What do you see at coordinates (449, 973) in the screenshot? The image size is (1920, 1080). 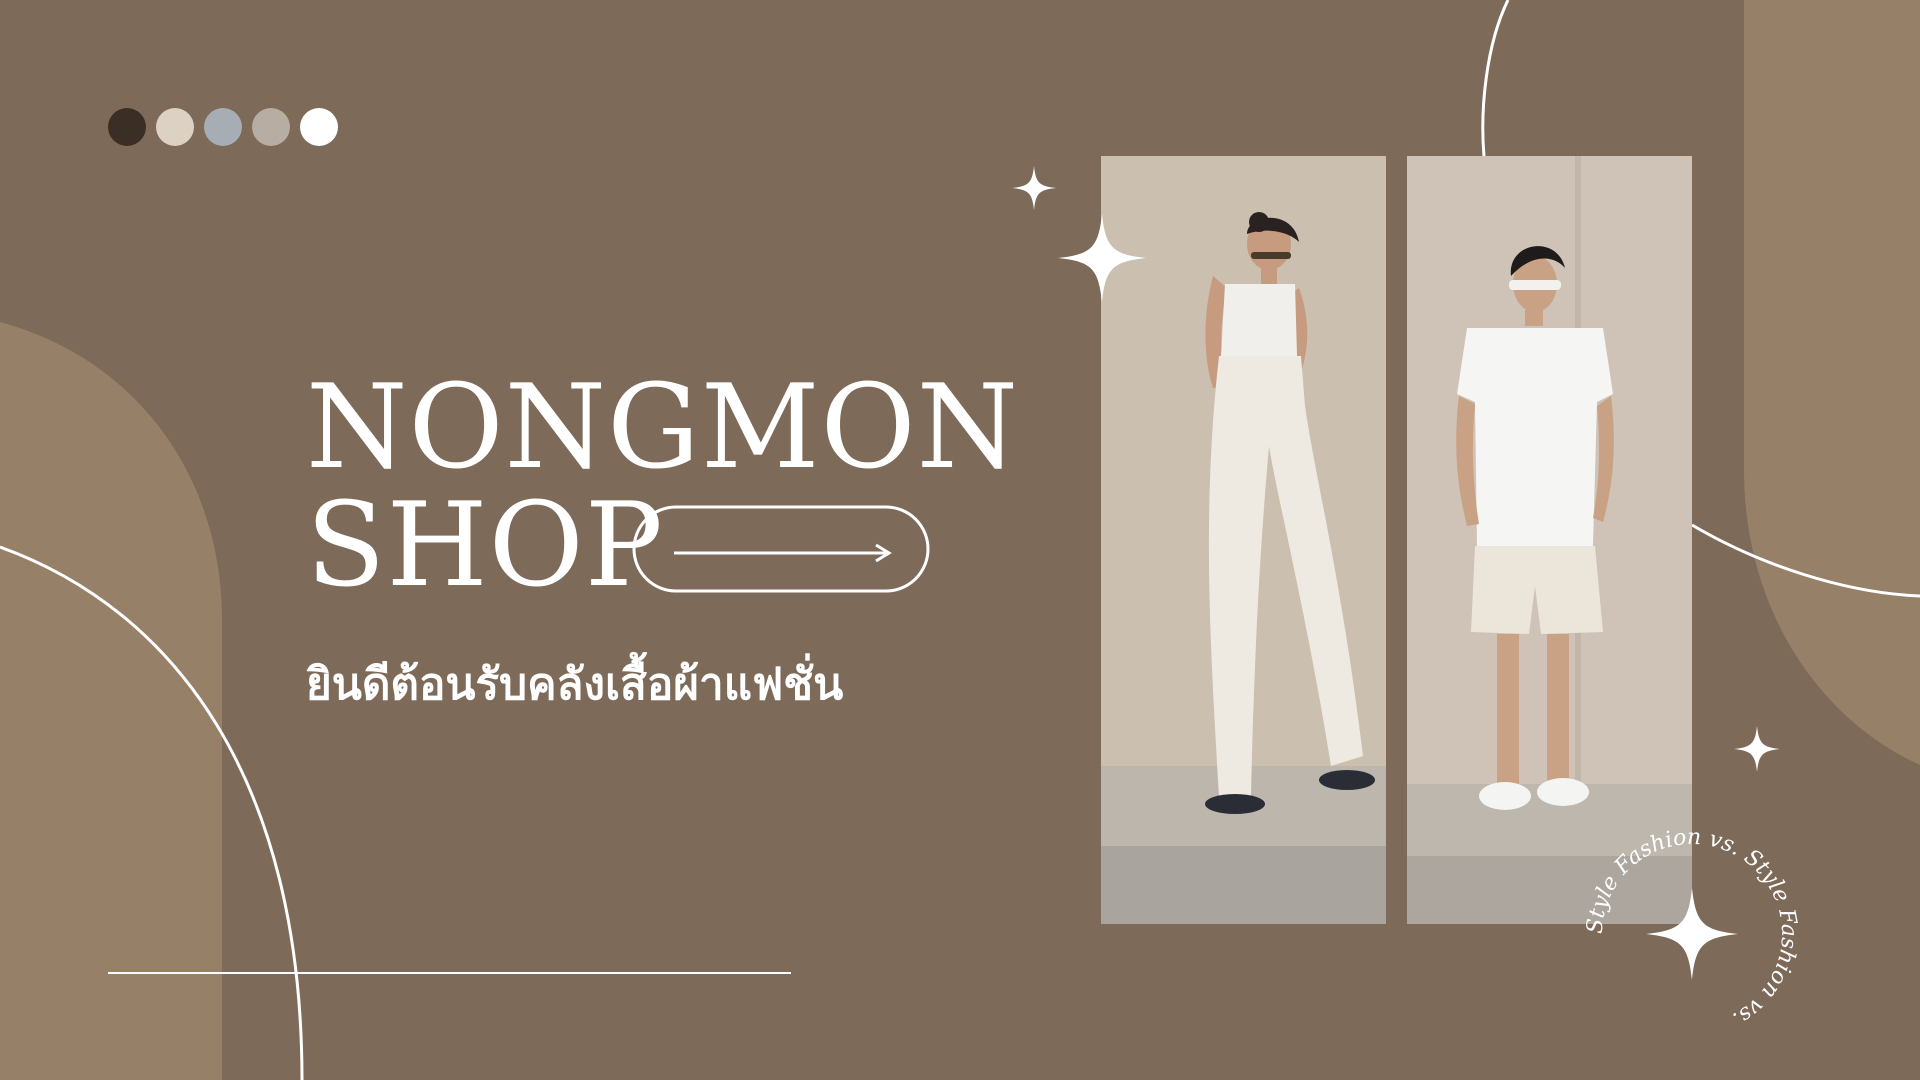 I see `bottom-divider-line` at bounding box center [449, 973].